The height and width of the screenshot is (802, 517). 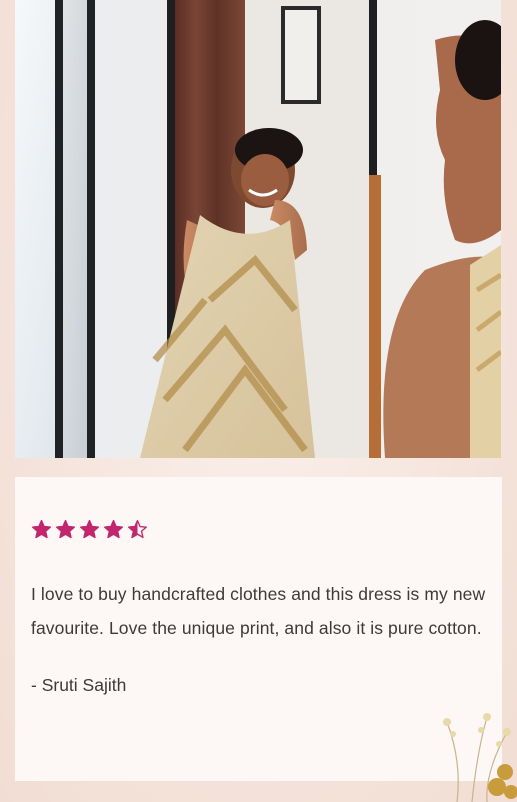 I want to click on rating-stars, so click(x=258, y=529).